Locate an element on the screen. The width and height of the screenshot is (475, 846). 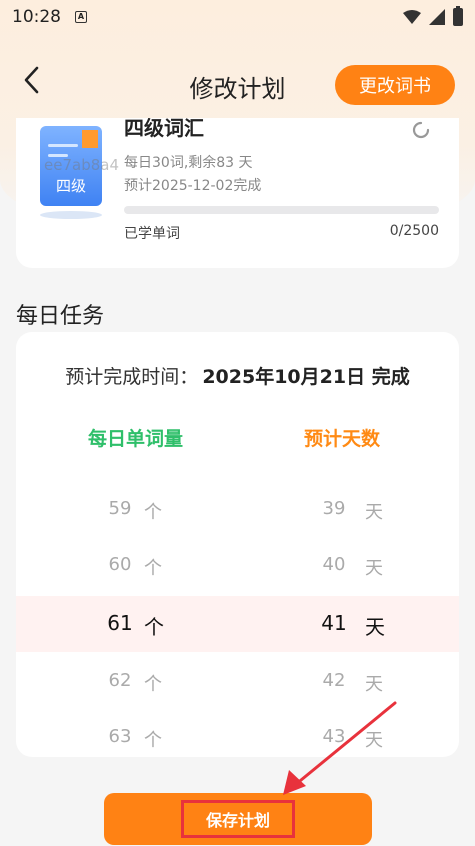
change-book-button: 更改词书 is located at coordinates (395, 85).